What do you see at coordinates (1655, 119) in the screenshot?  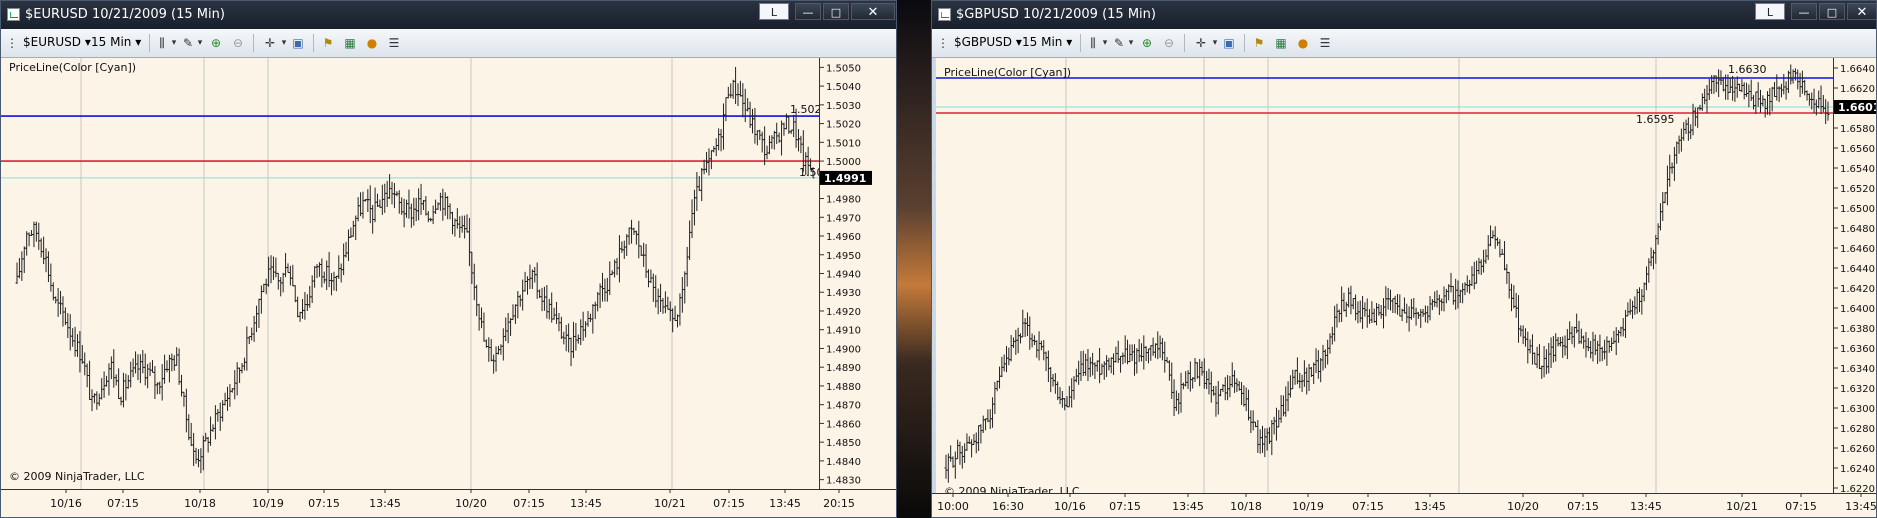 I see `price-line-value-label: 1.6595` at bounding box center [1655, 119].